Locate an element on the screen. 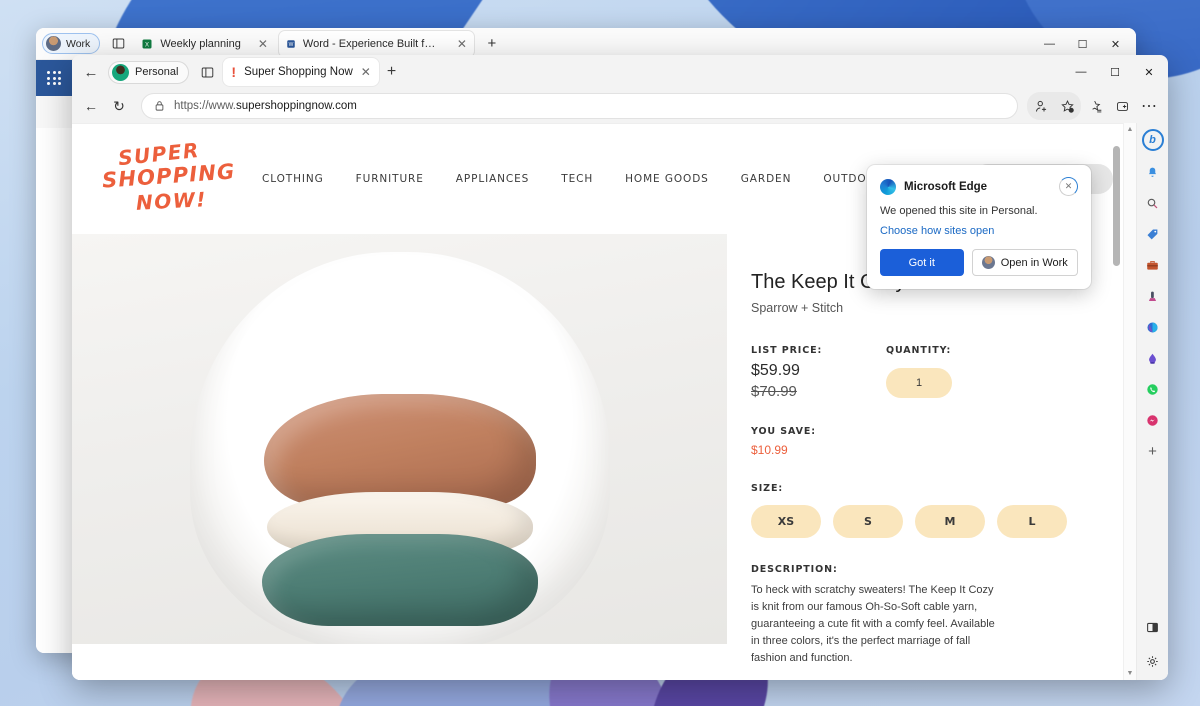 The image size is (1200, 706). edge-tab-super-shopping-now: ! Super Shopping Now ✕ is located at coordinates (301, 72).